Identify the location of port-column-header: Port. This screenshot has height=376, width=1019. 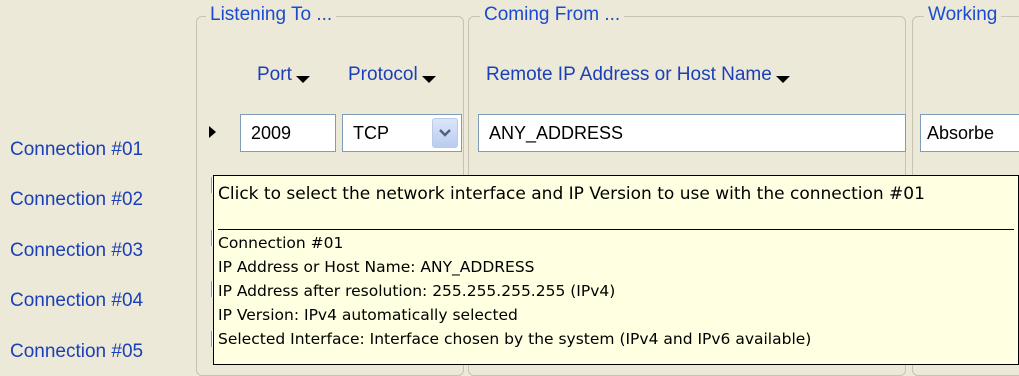
(283, 75).